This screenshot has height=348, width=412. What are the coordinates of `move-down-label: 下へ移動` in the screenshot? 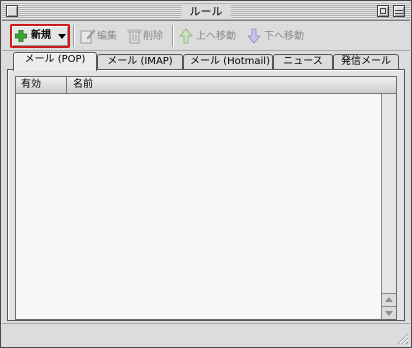 It's located at (284, 36).